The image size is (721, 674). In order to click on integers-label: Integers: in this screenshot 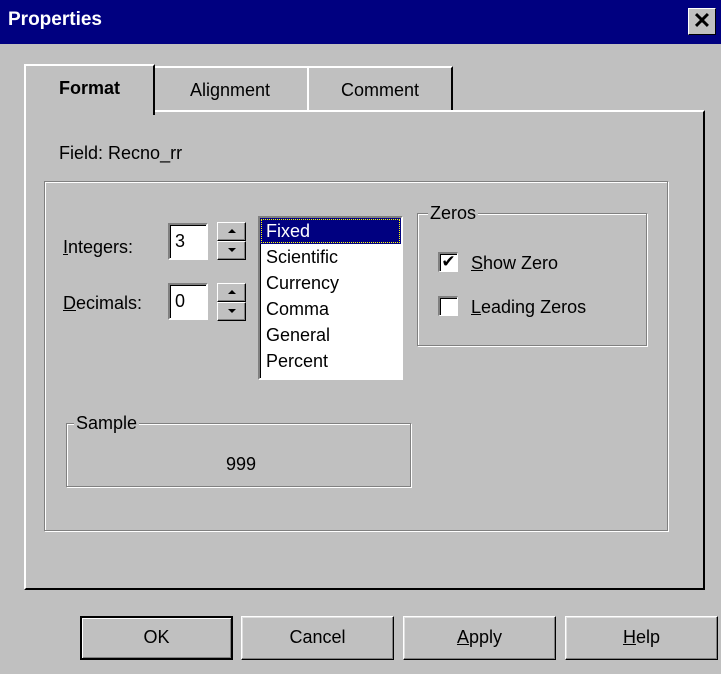, I will do `click(98, 247)`.